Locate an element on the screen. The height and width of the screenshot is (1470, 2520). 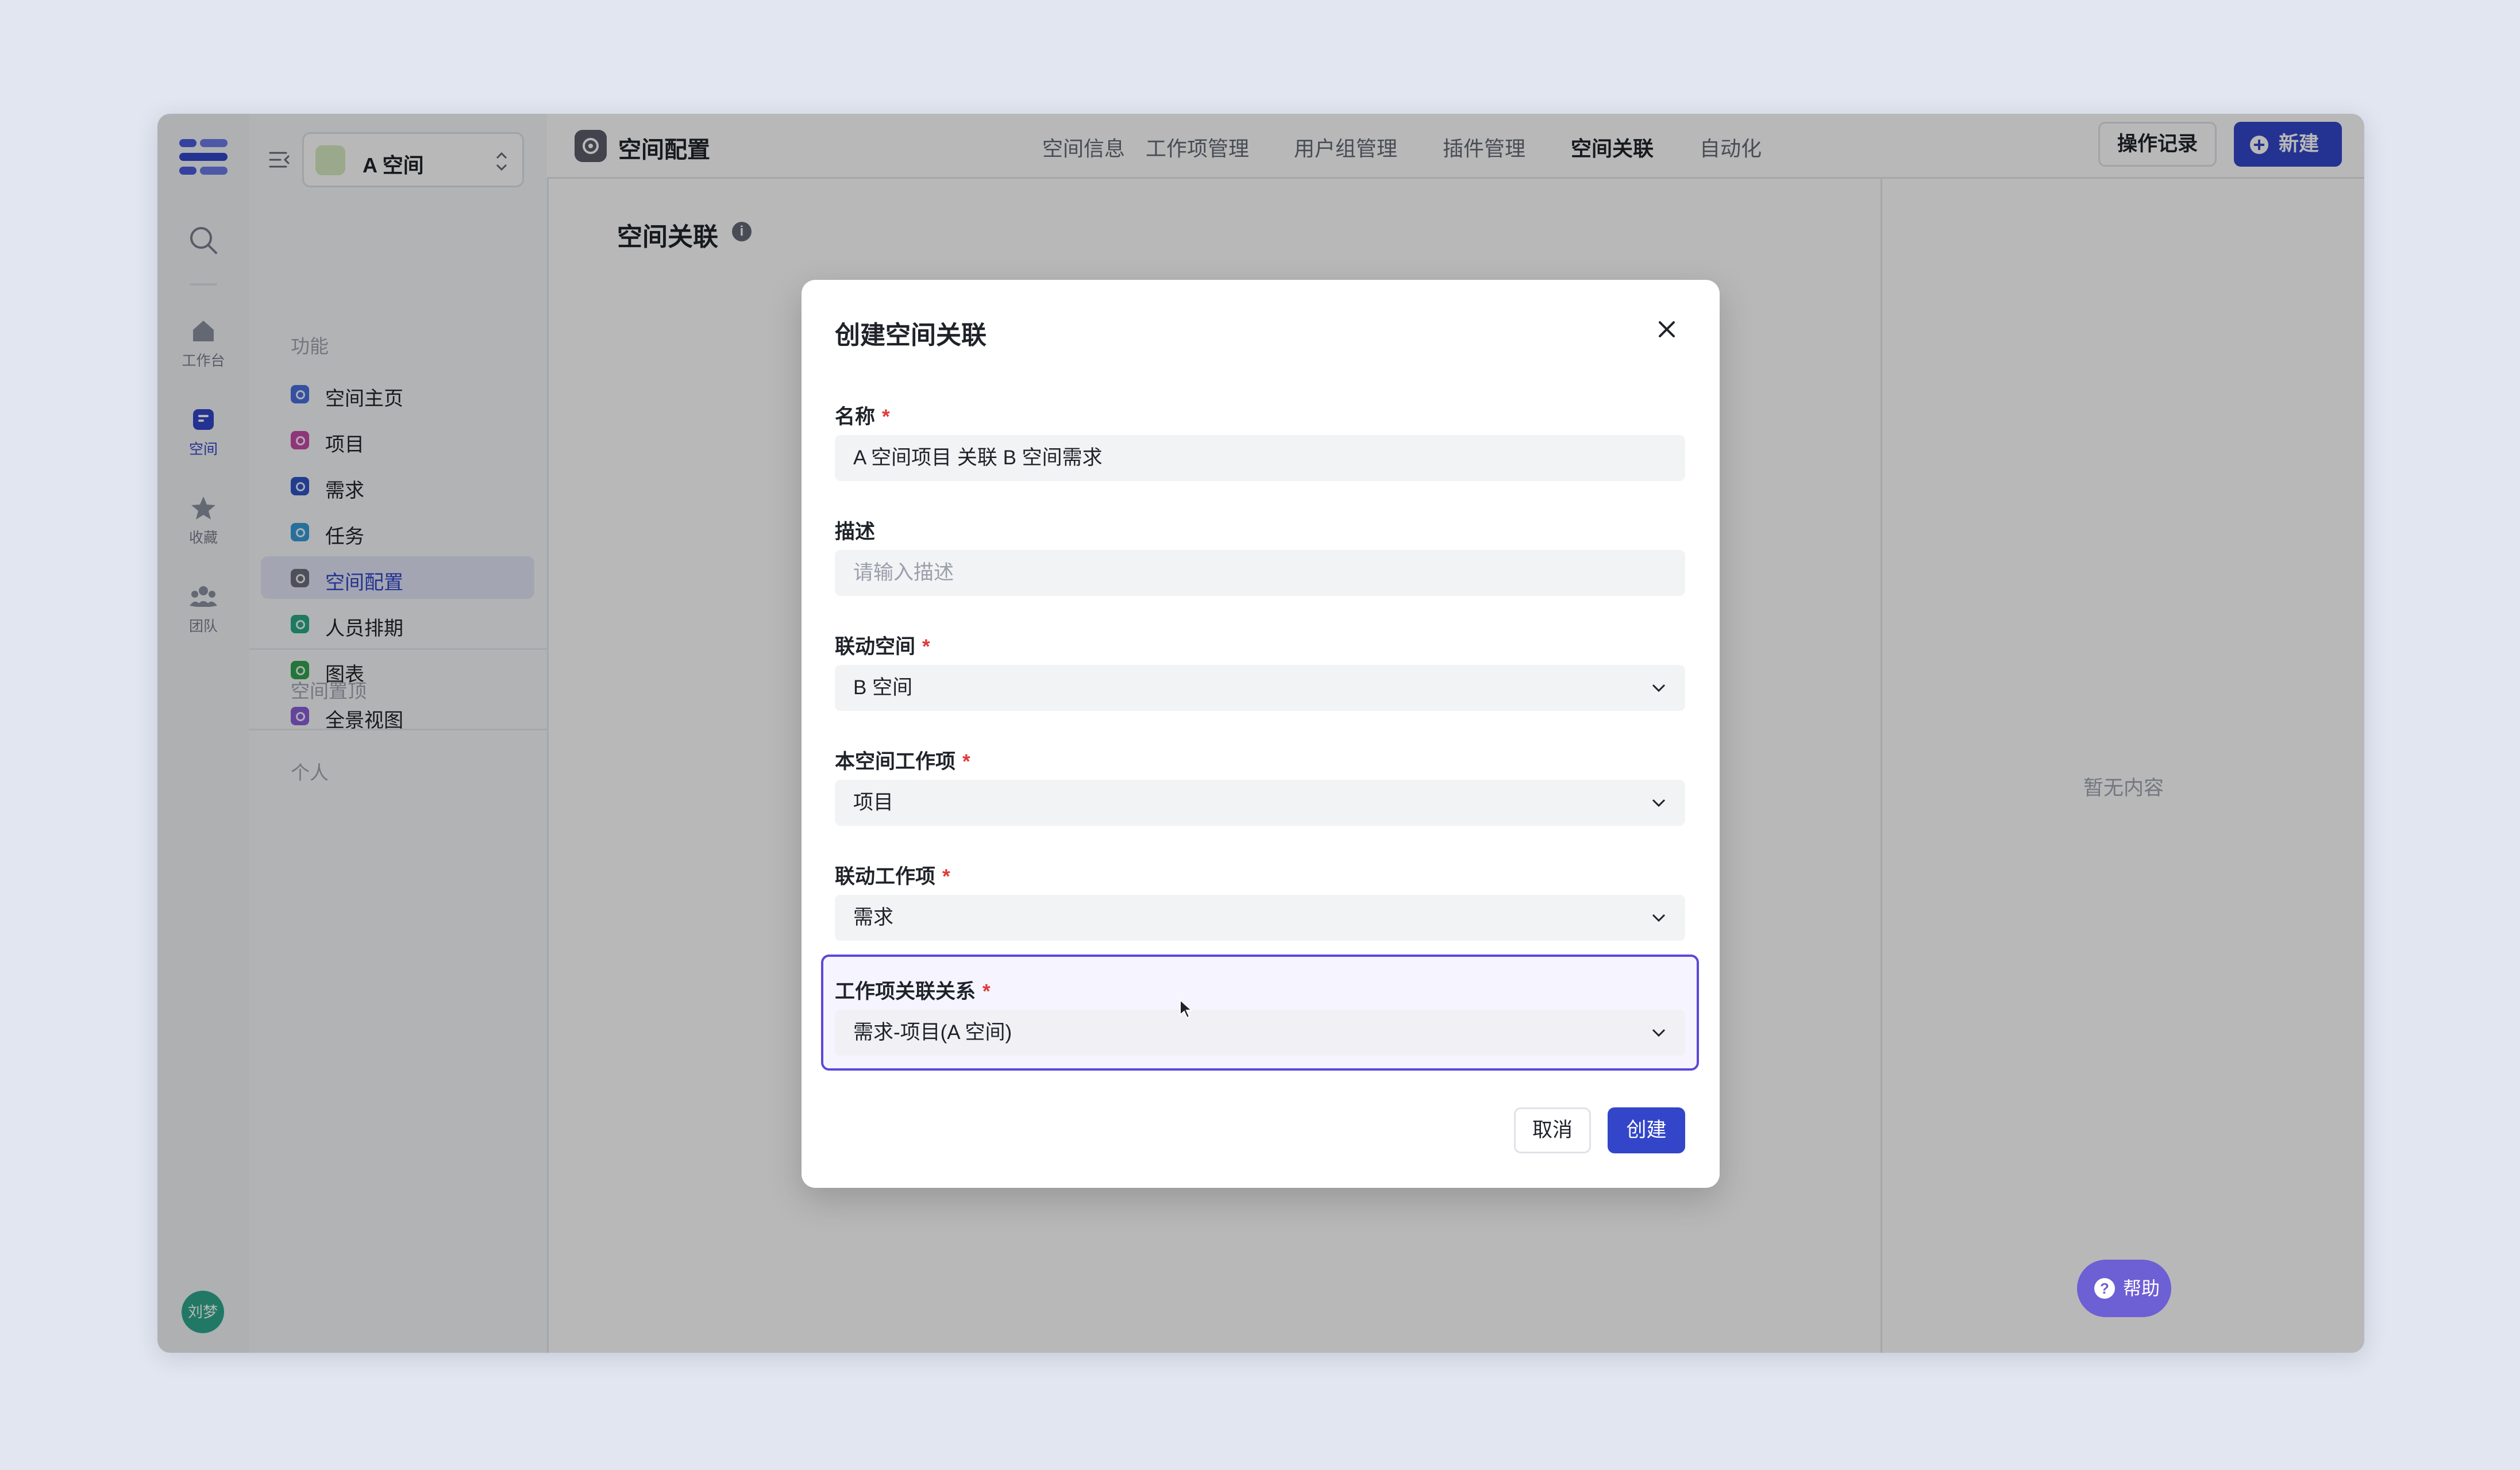
linked-space-select: B 空间 is located at coordinates (1260, 688).